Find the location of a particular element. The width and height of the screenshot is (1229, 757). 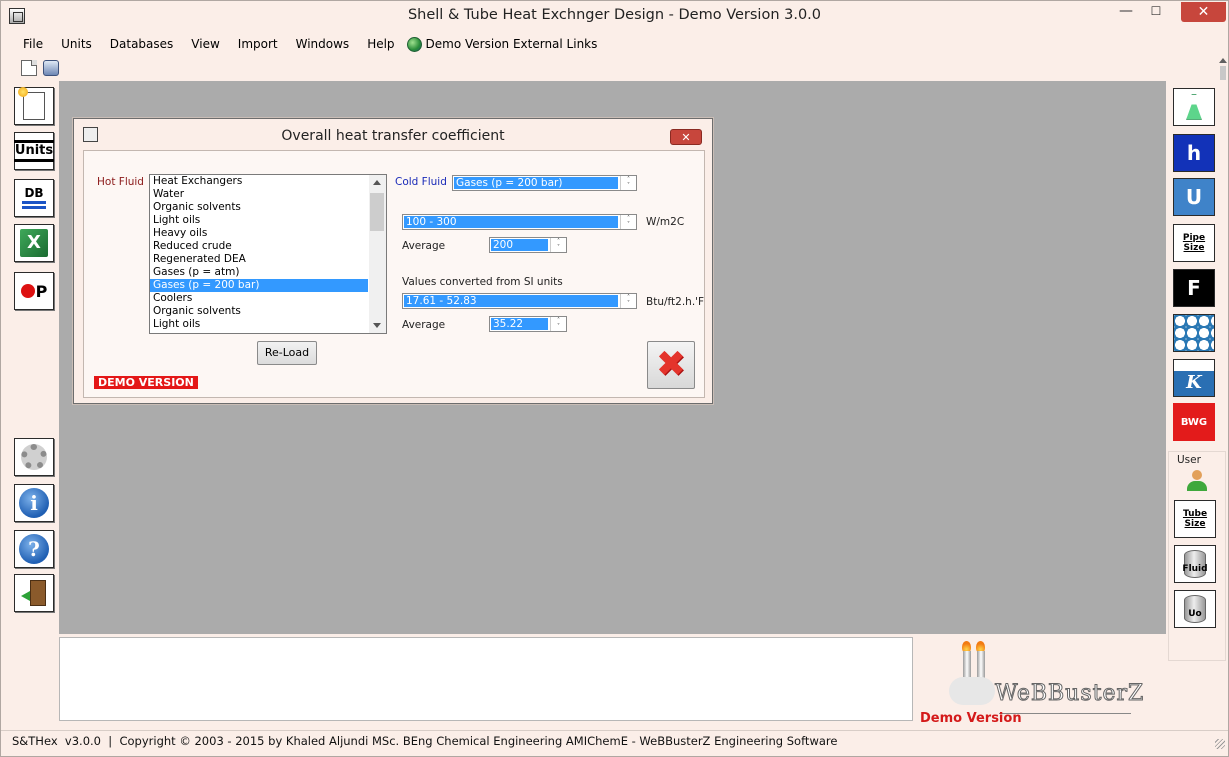

hot-fluid-option: Water is located at coordinates (259, 194).